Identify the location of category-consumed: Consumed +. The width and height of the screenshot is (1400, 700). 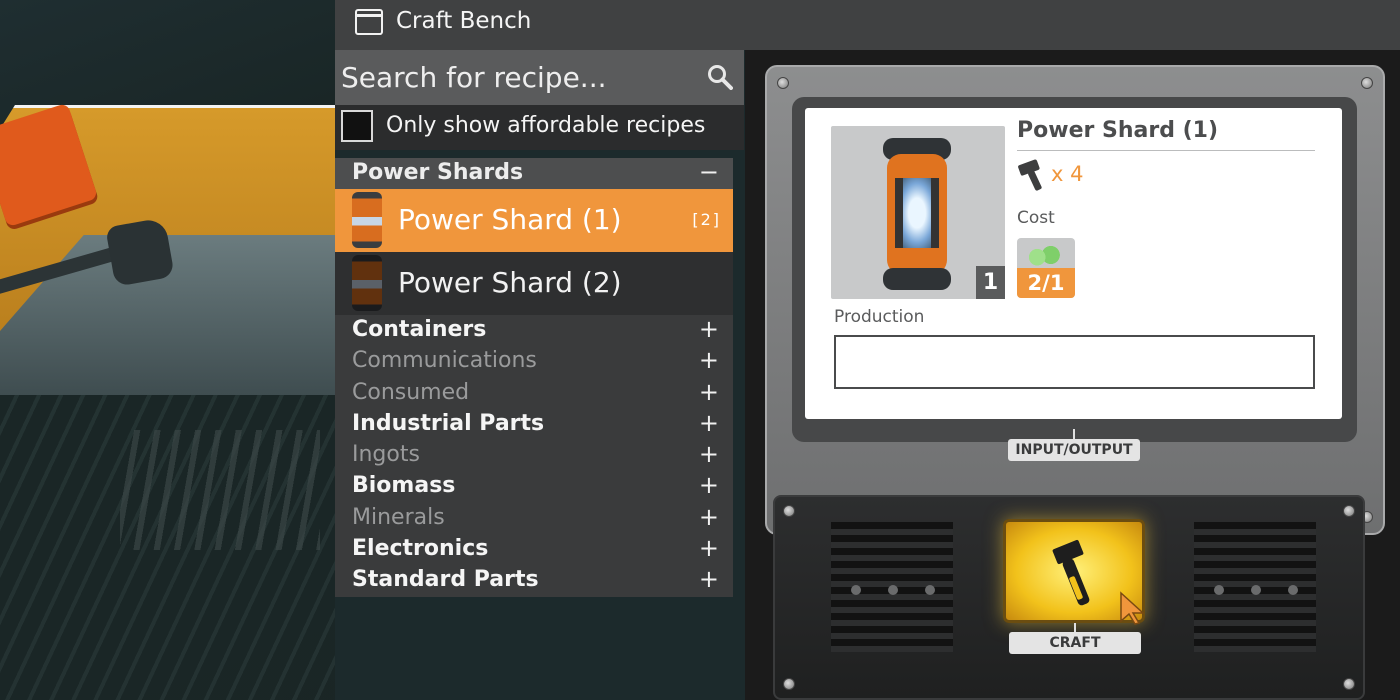
(534, 393).